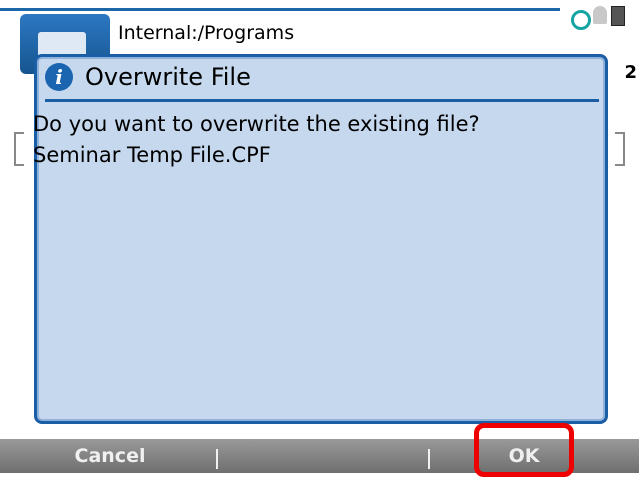 This screenshot has height=477, width=639. I want to click on header-side-char: 2, so click(630, 72).